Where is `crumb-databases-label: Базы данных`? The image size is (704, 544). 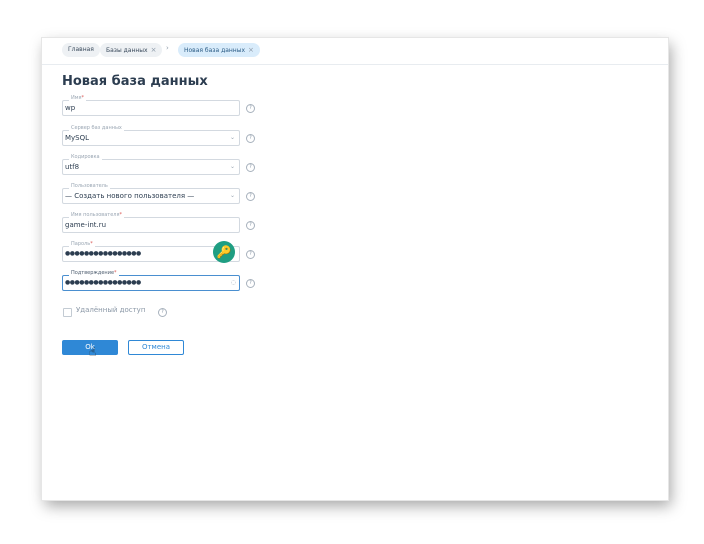
crumb-databases-label: Базы данных is located at coordinates (127, 50).